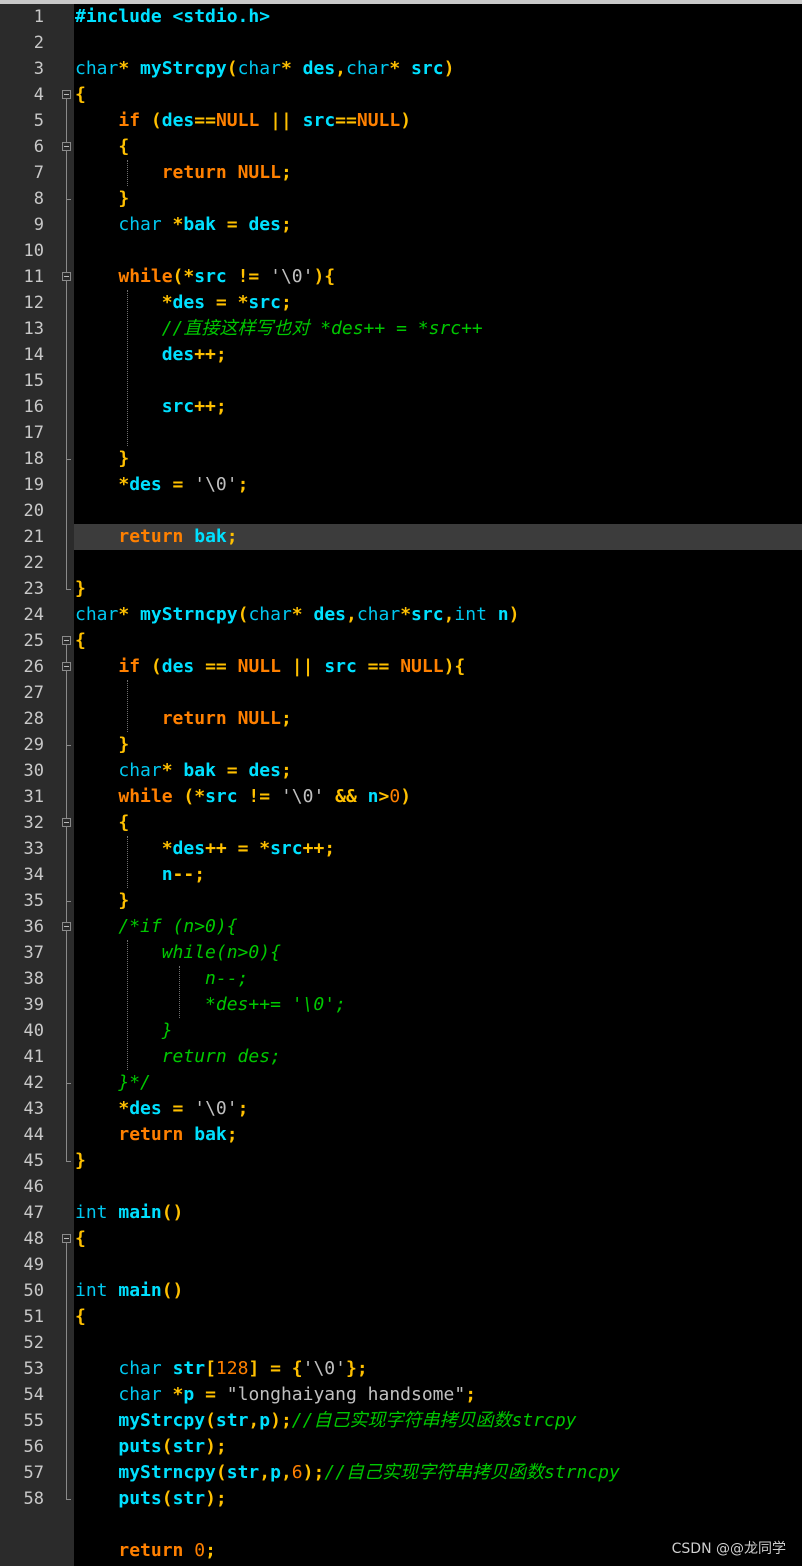 This screenshot has height=1566, width=802. I want to click on line-number: 31, so click(33, 797).